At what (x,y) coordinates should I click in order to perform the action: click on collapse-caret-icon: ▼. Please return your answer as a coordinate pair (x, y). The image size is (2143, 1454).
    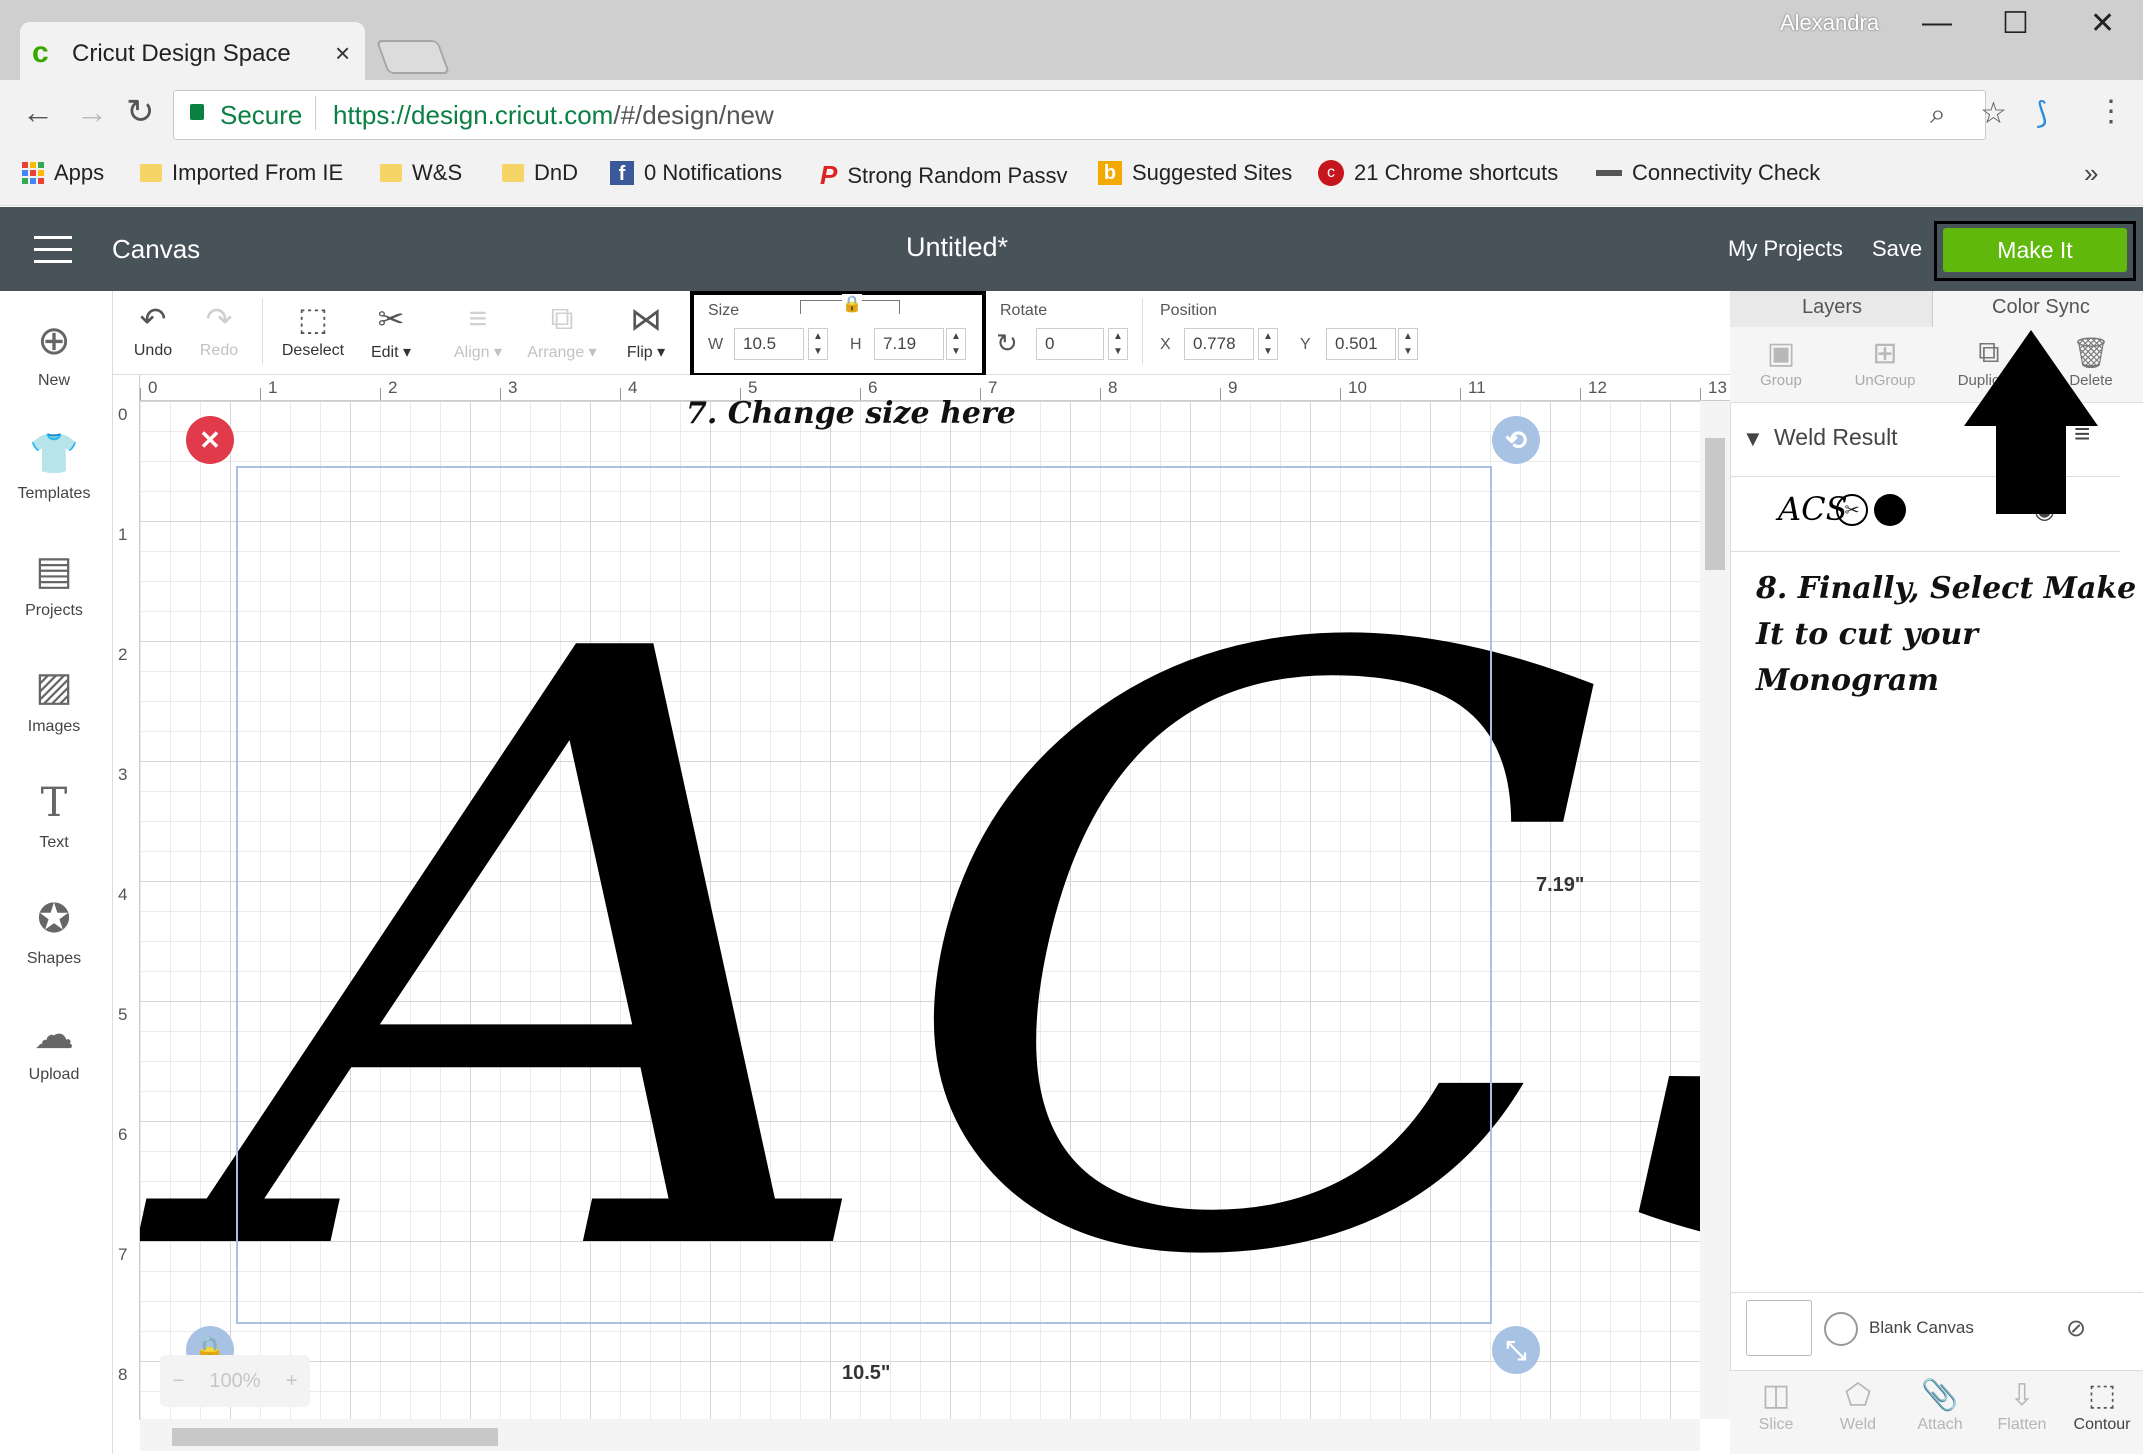
    Looking at the image, I should click on (1753, 439).